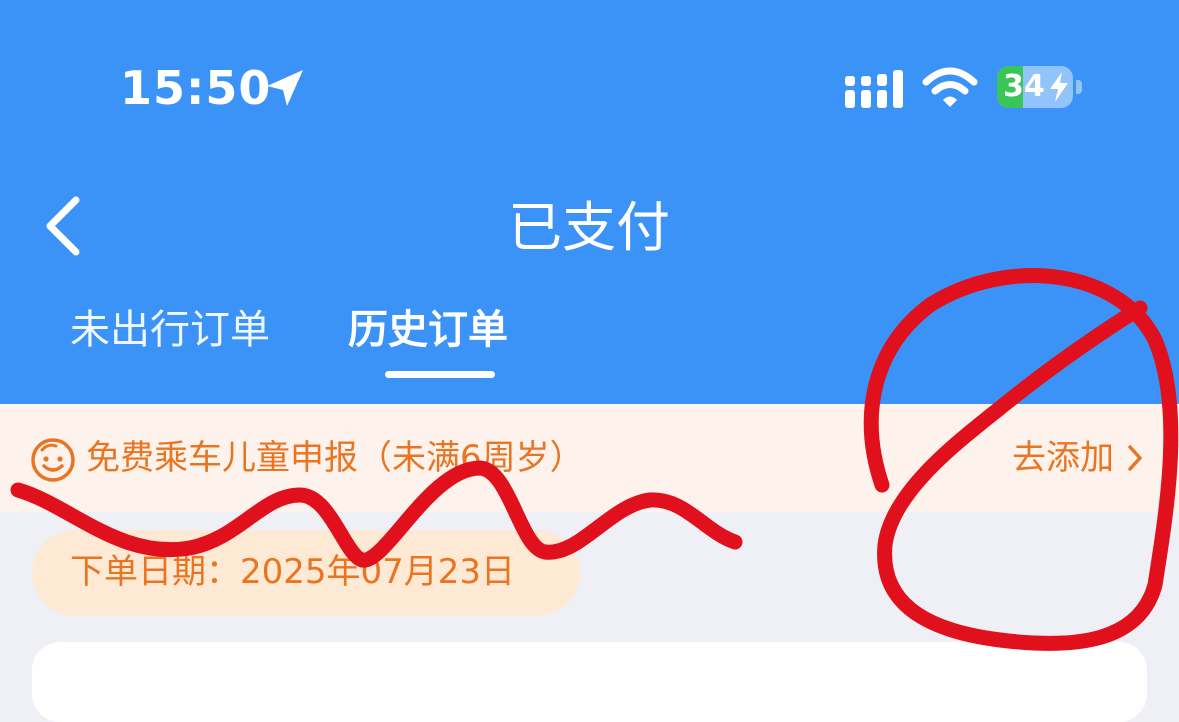  Describe the element at coordinates (285, 88) in the screenshot. I see `location-arrow-icon` at that location.